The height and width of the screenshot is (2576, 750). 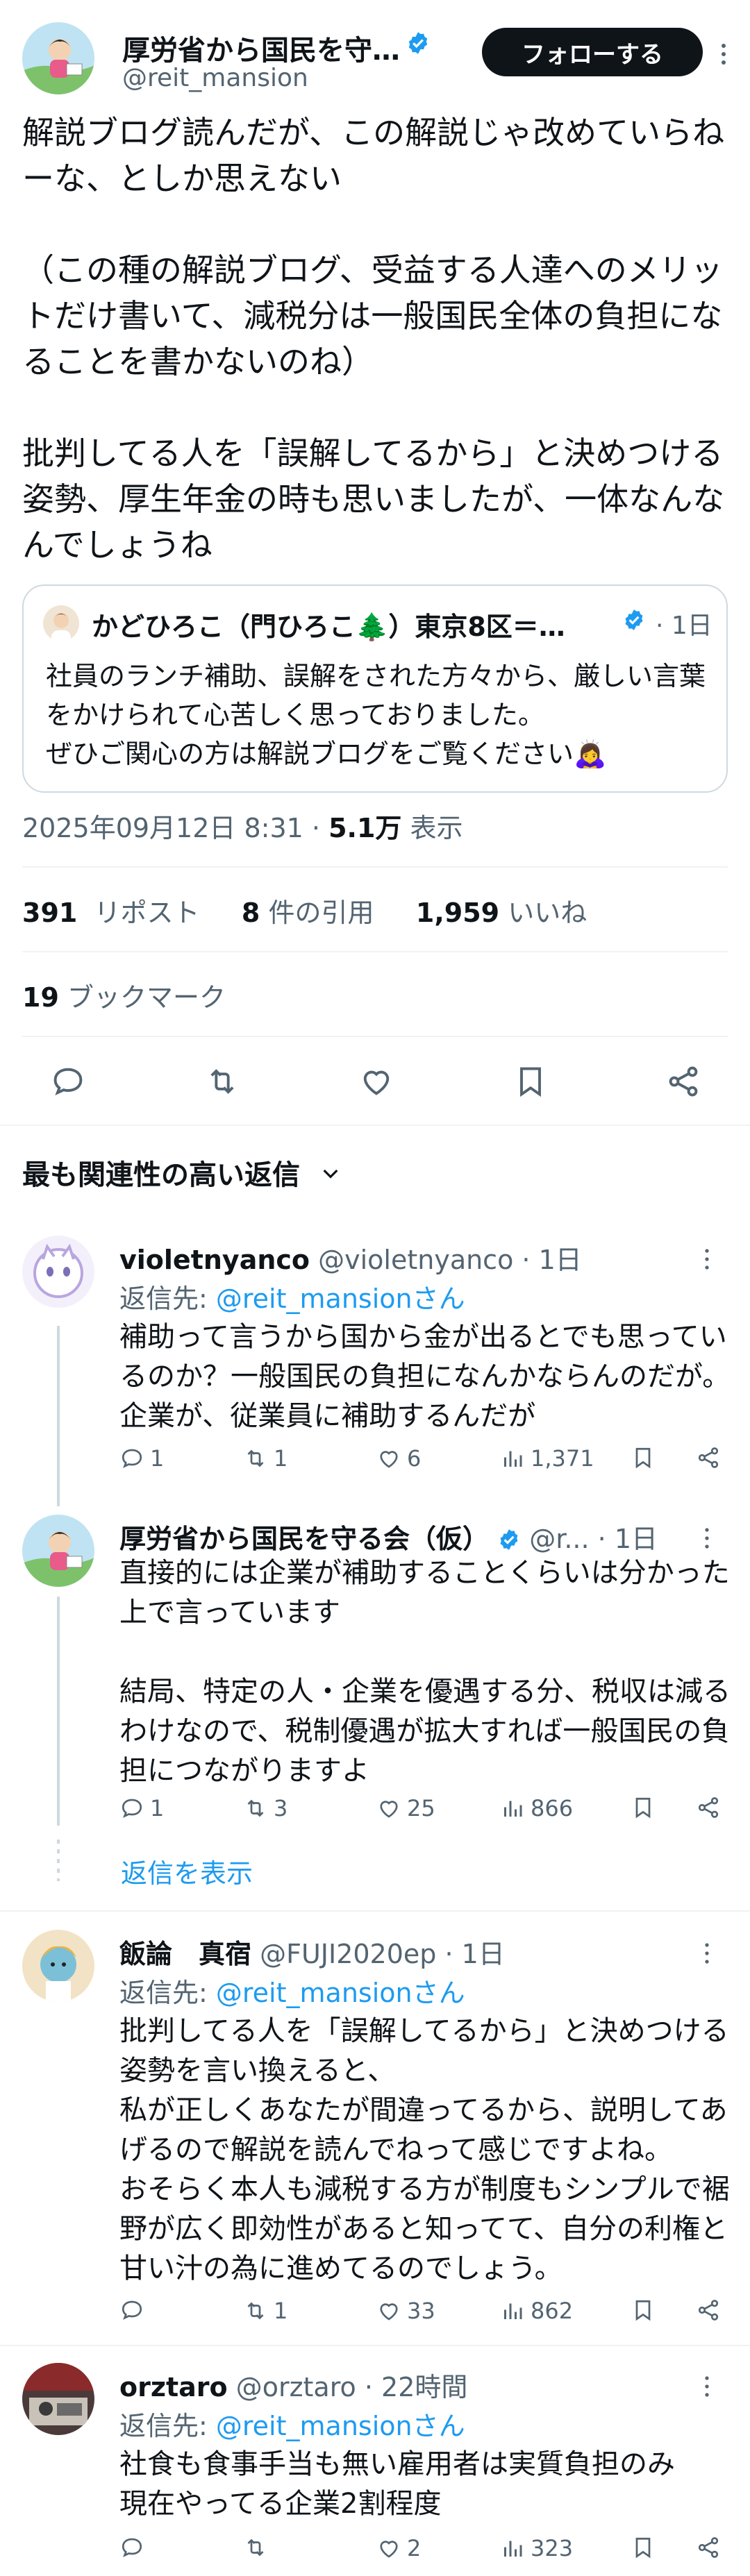 What do you see at coordinates (330, 1173) in the screenshot?
I see `chevron-down-icon` at bounding box center [330, 1173].